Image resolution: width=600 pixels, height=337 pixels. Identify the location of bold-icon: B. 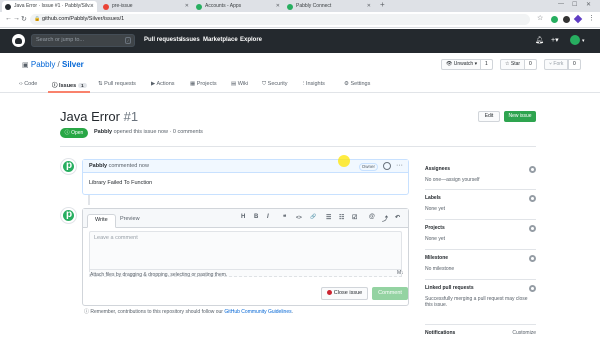
(256, 217).